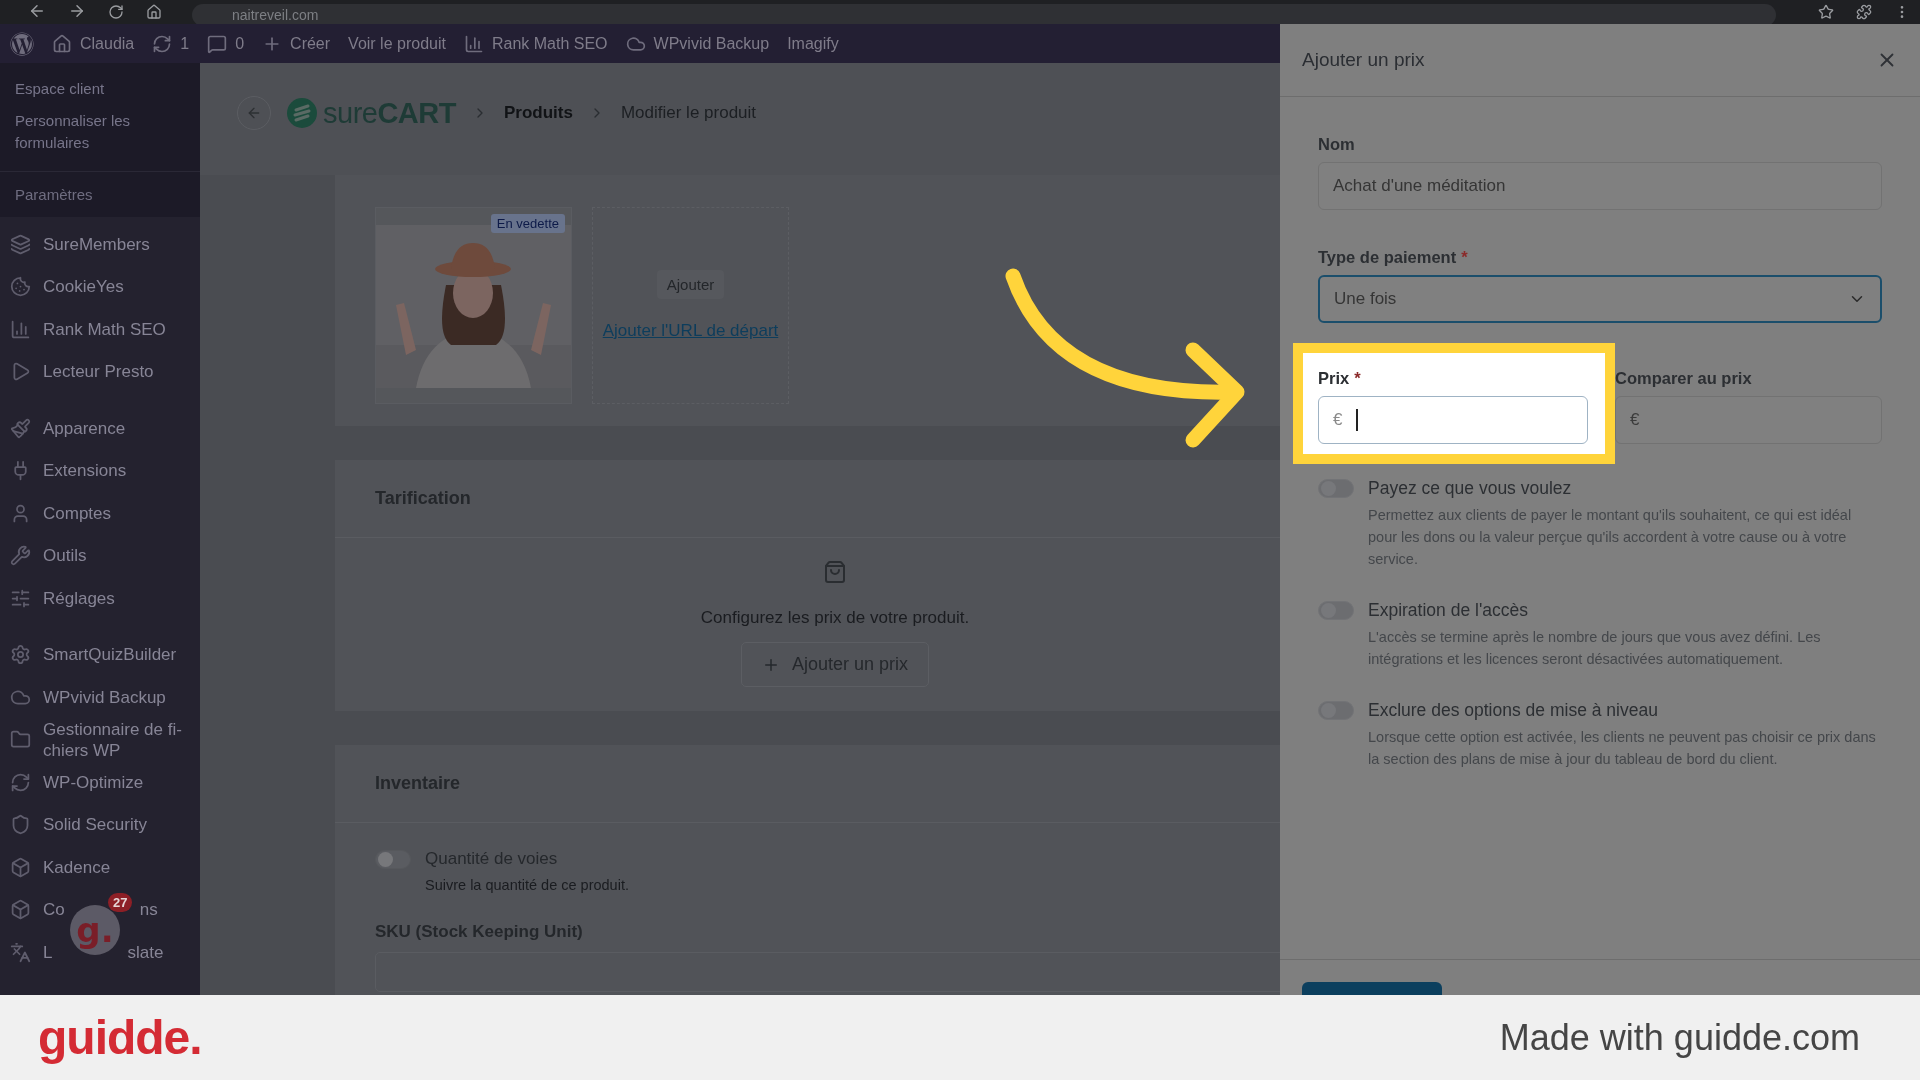 The width and height of the screenshot is (1920, 1080). Describe the element at coordinates (100, 89) in the screenshot. I see `submenu-link: Espace client` at that location.